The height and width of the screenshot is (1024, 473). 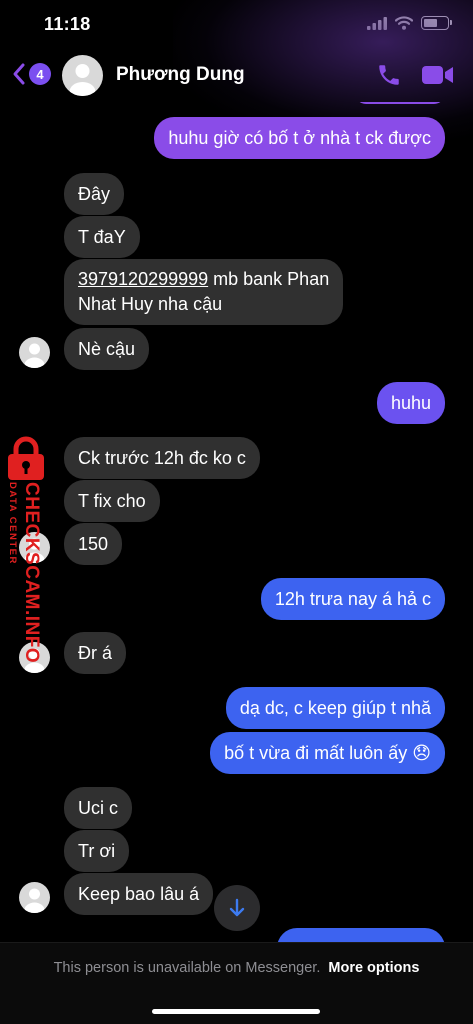 What do you see at coordinates (102, 237) in the screenshot?
I see `message-bubble-incoming: T đaY` at bounding box center [102, 237].